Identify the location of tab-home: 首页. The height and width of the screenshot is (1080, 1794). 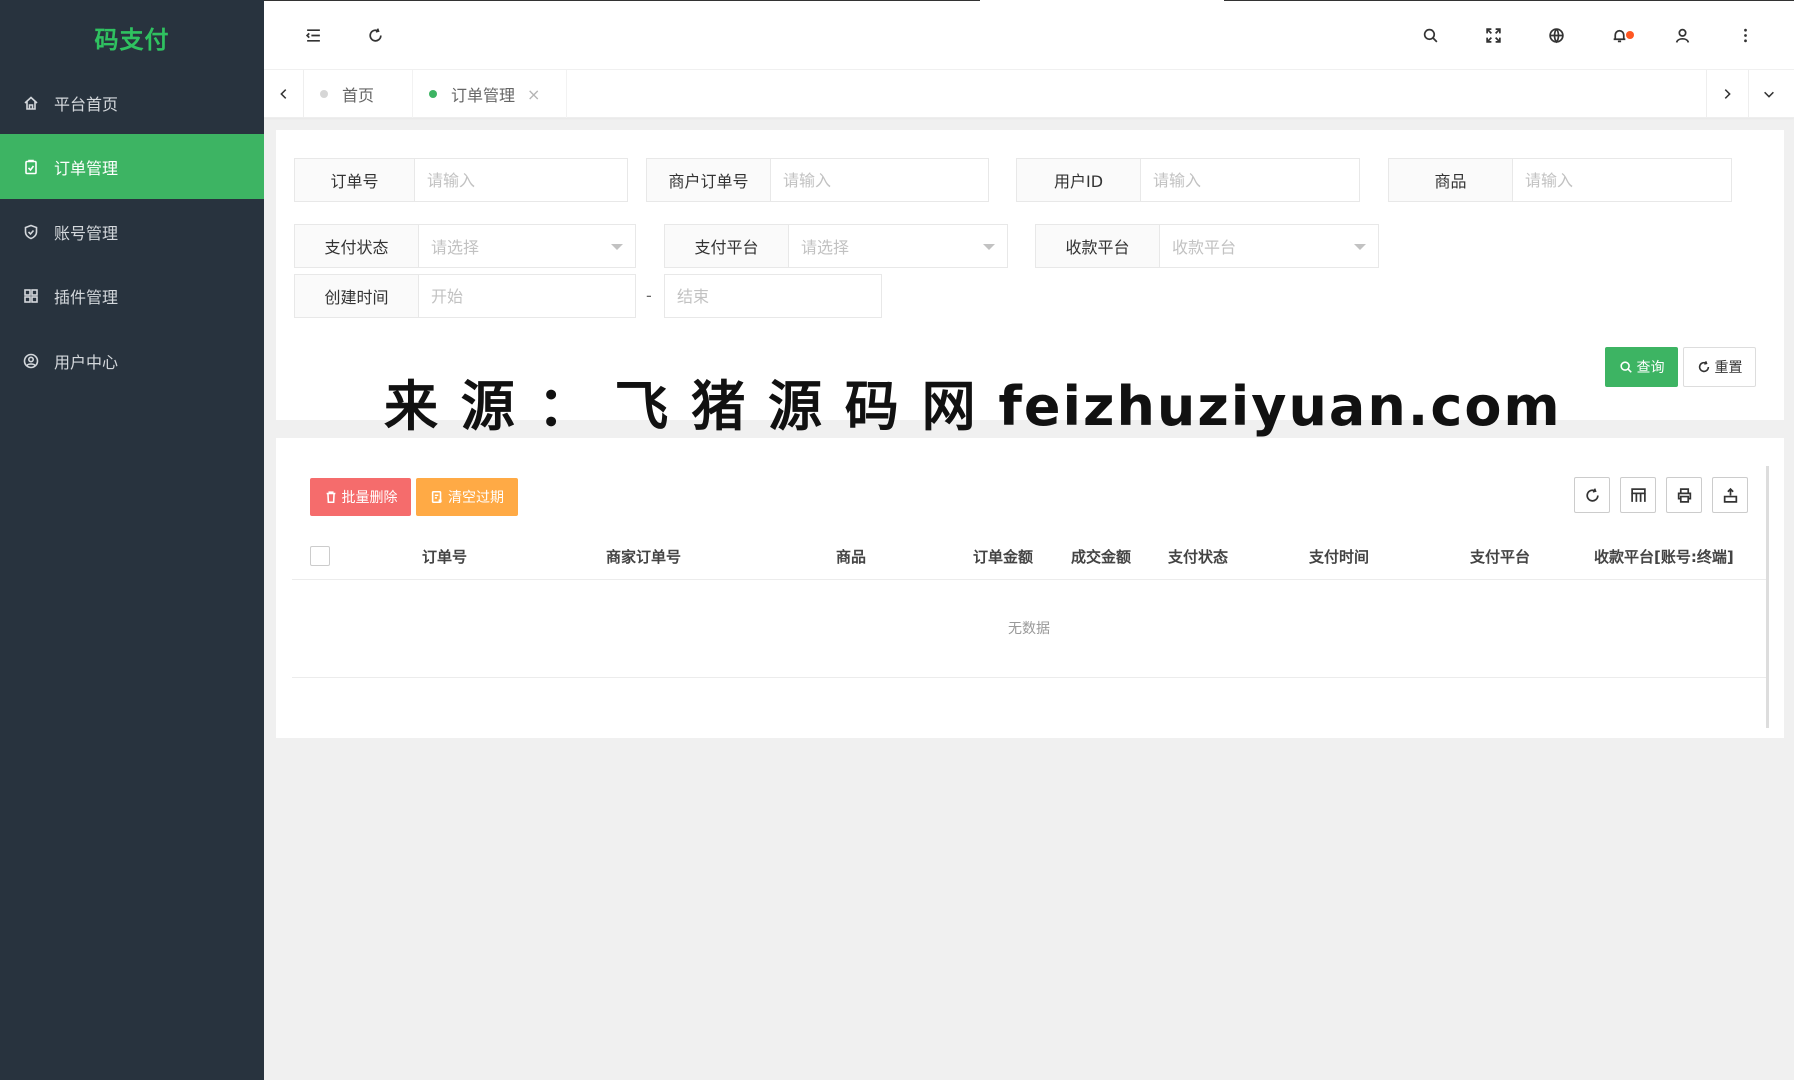
(358, 94).